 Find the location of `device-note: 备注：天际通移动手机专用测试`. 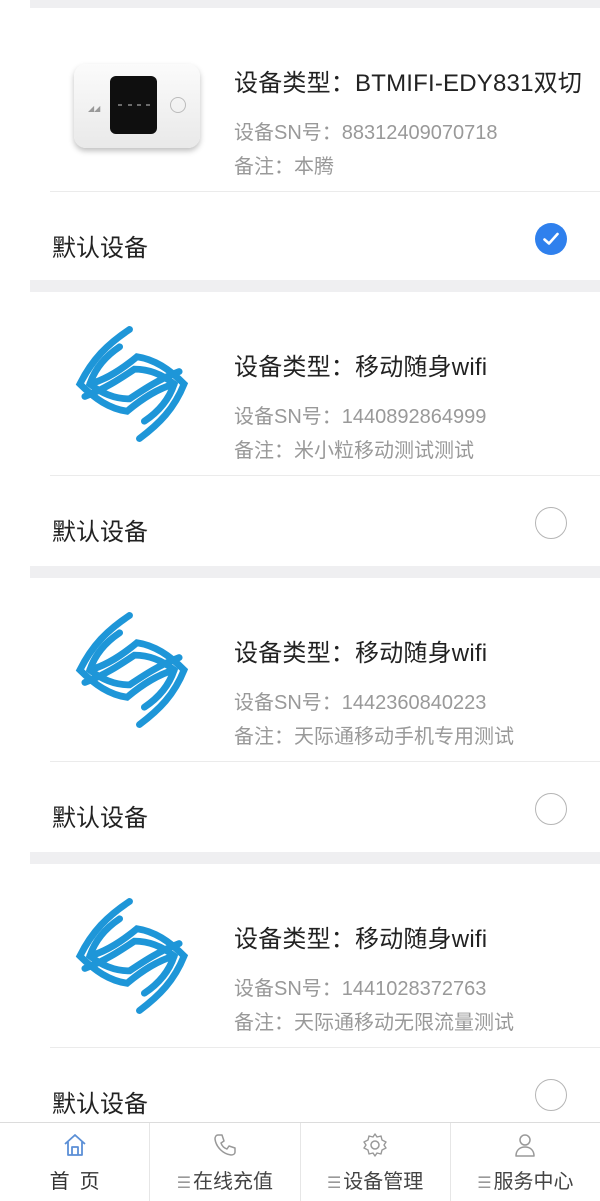

device-note: 备注：天际通移动手机专用测试 is located at coordinates (374, 737).